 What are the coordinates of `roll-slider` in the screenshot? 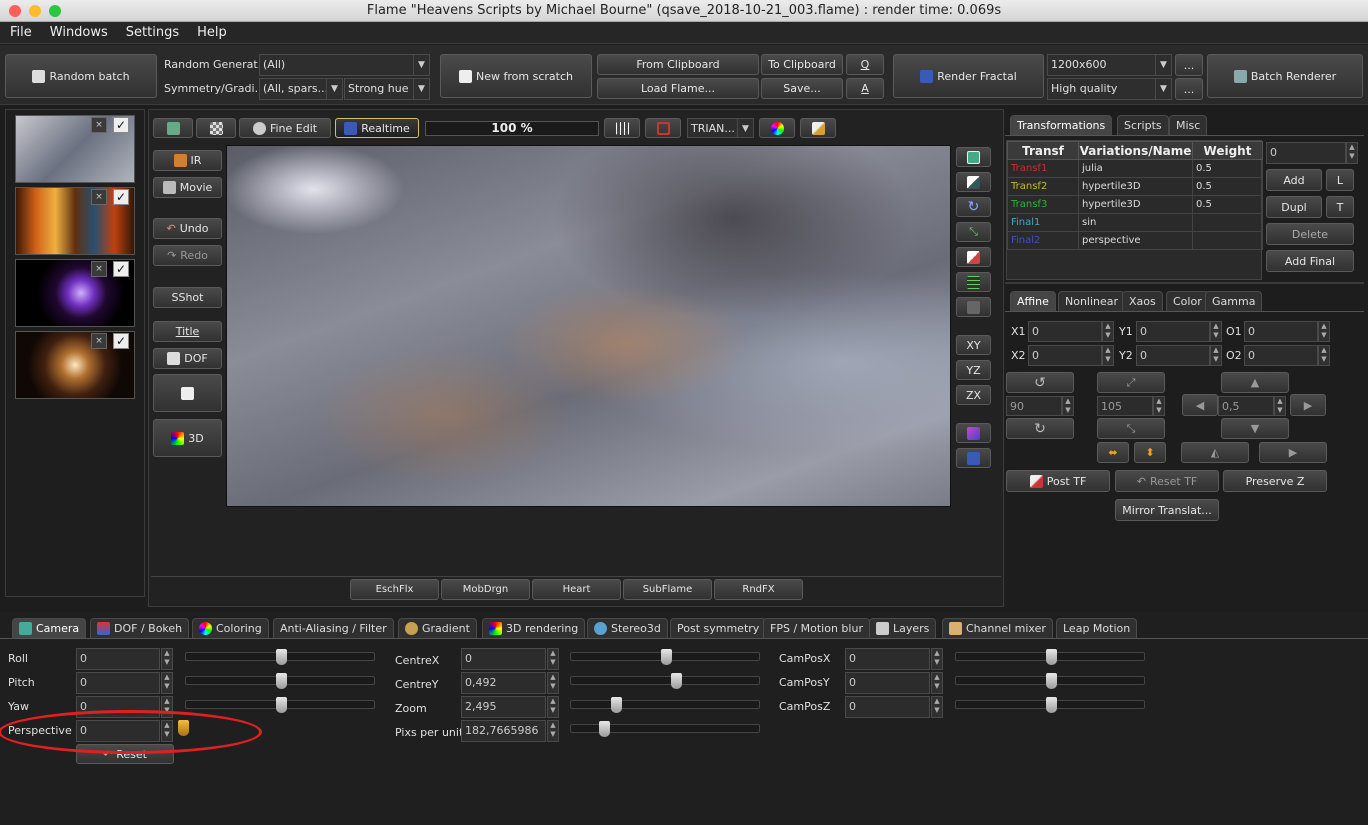 It's located at (280, 657).